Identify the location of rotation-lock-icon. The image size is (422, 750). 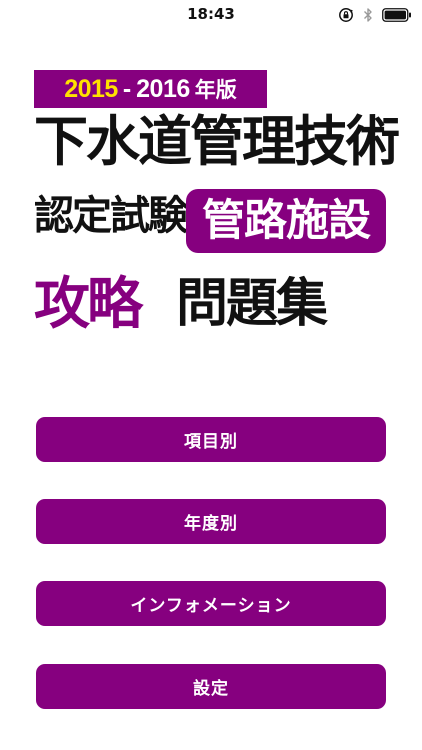
(346, 15).